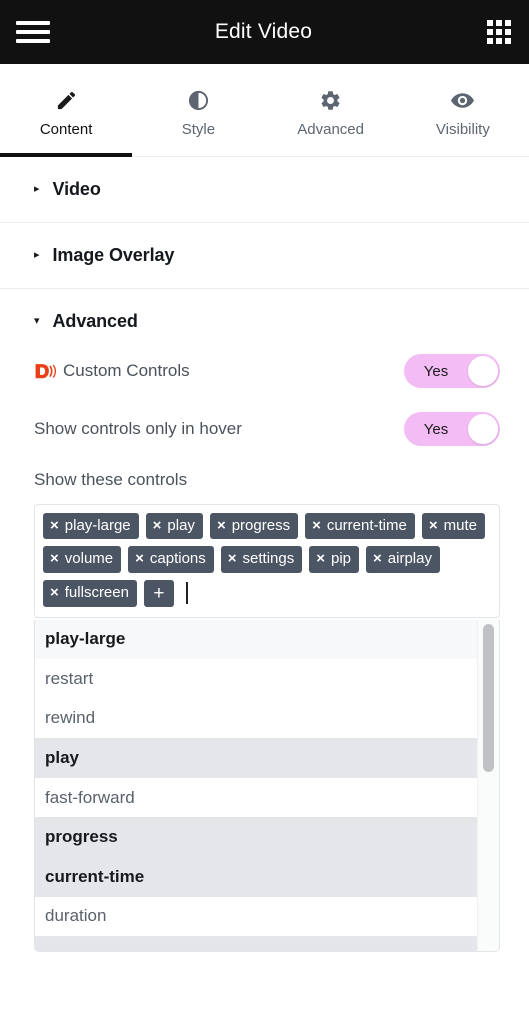  Describe the element at coordinates (256, 718) in the screenshot. I see `dropdown-option: rewind` at that location.